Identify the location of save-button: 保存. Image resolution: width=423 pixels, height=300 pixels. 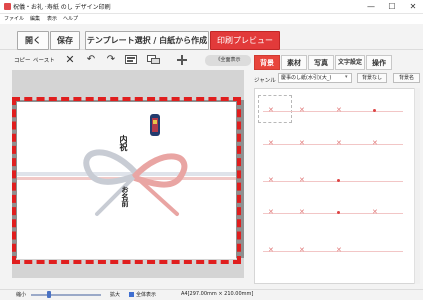
(65, 40).